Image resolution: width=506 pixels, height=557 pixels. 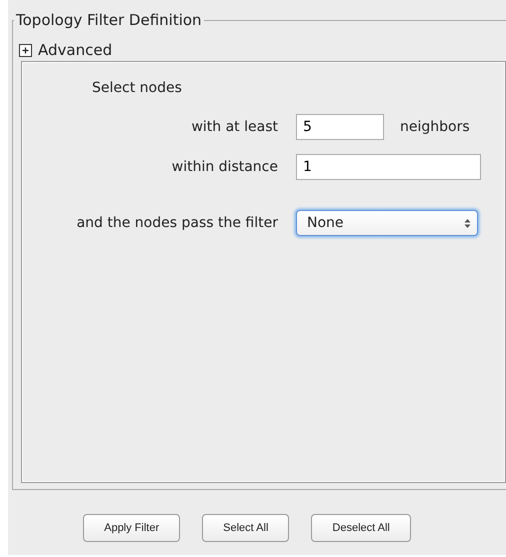 What do you see at coordinates (224, 167) in the screenshot?
I see `field-label: within distance` at bounding box center [224, 167].